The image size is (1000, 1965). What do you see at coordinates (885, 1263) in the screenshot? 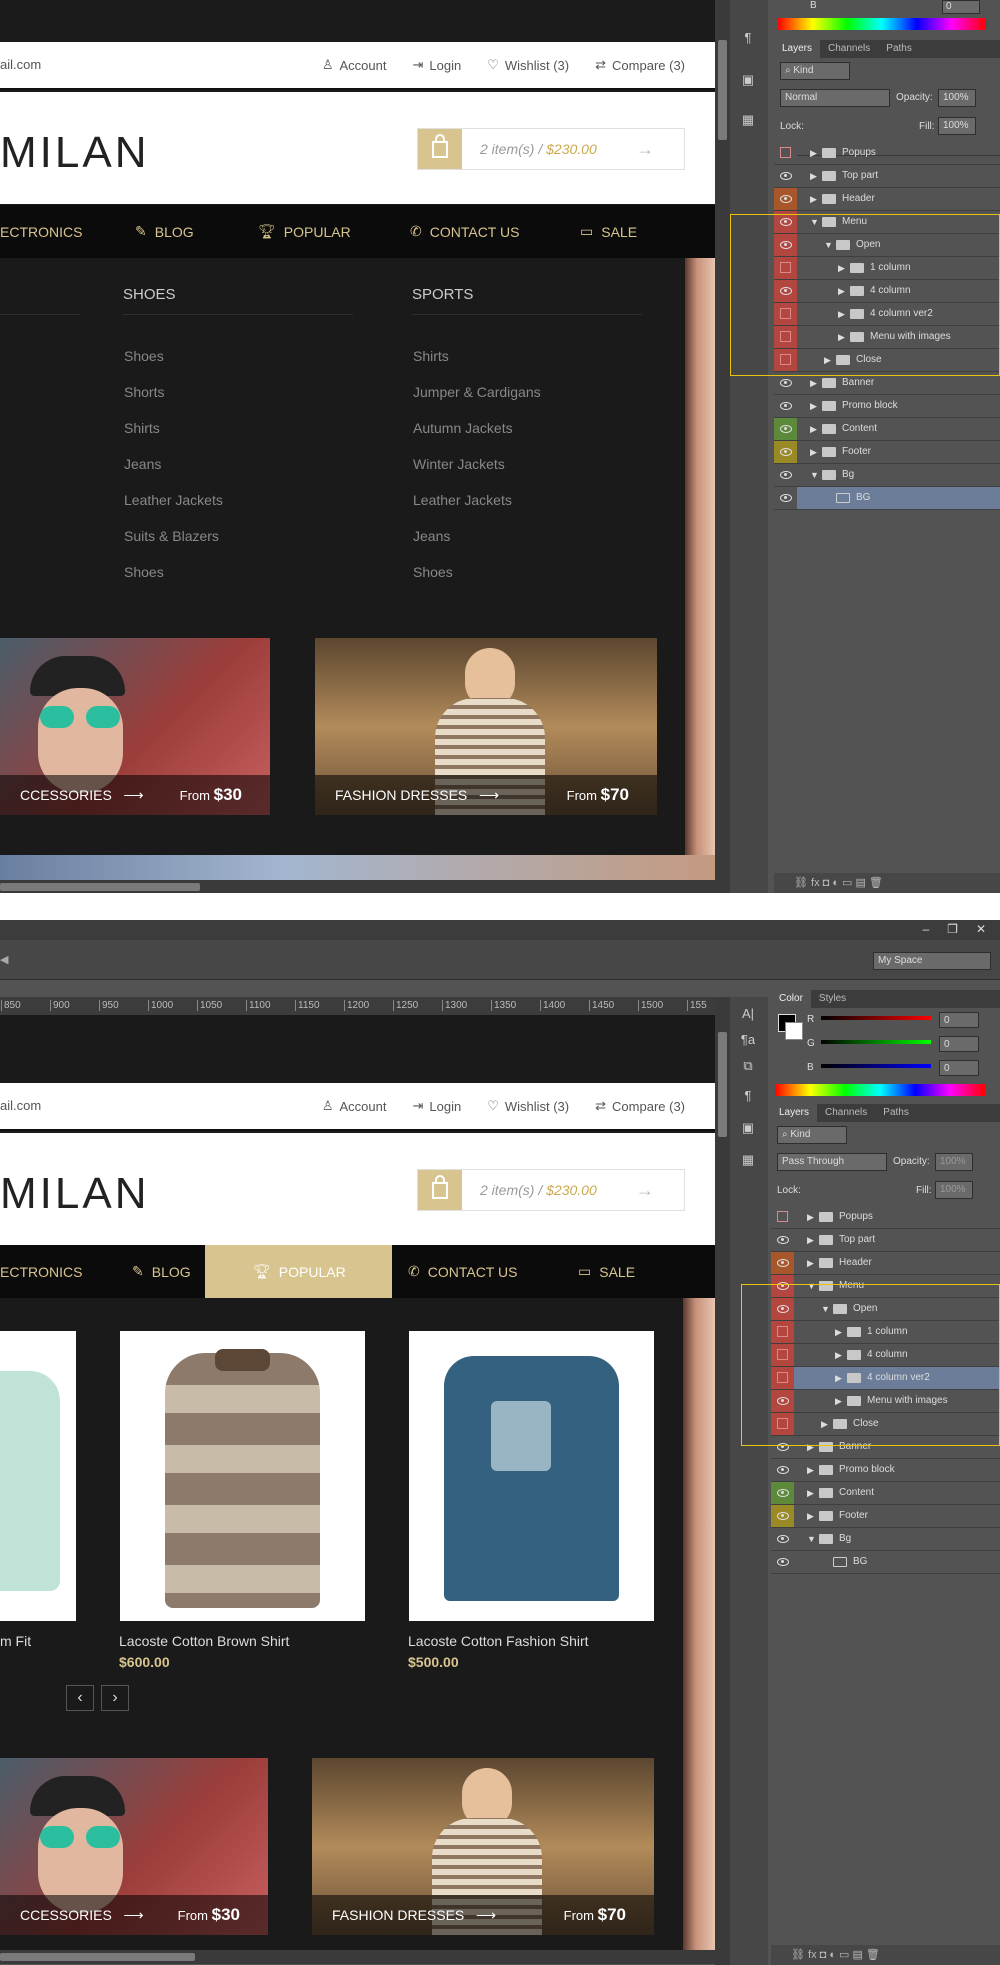
I see `layer-row: ▶ Header` at bounding box center [885, 1263].